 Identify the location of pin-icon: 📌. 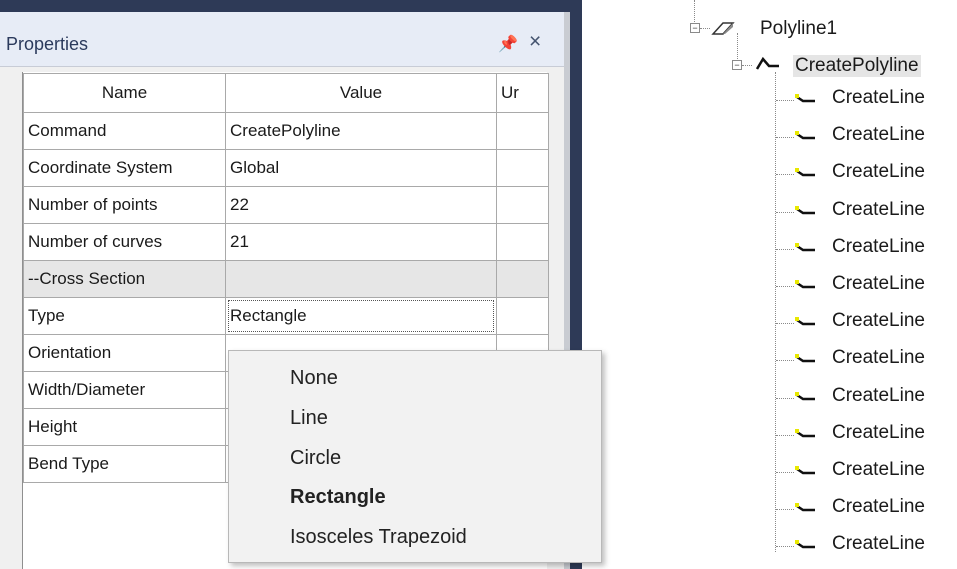
(508, 44).